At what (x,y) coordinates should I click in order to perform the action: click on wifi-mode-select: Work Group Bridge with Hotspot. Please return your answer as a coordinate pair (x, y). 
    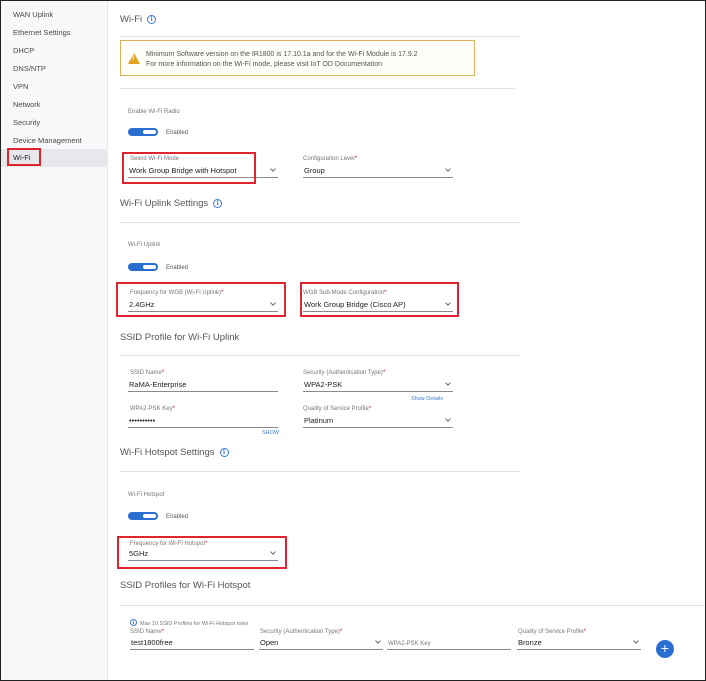
    Looking at the image, I should click on (203, 171).